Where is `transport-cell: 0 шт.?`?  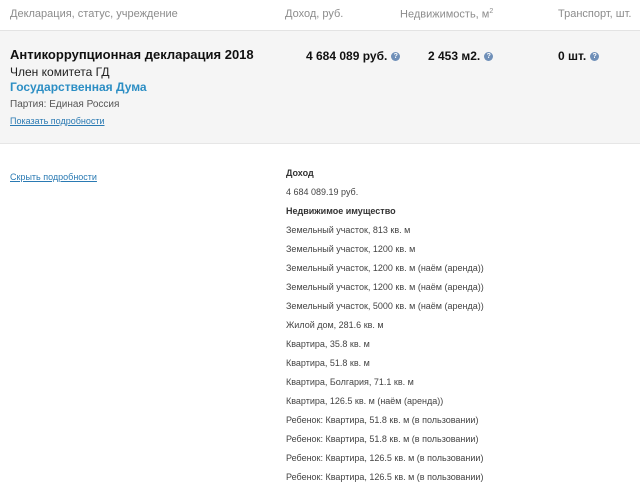 transport-cell: 0 шт.? is located at coordinates (579, 56).